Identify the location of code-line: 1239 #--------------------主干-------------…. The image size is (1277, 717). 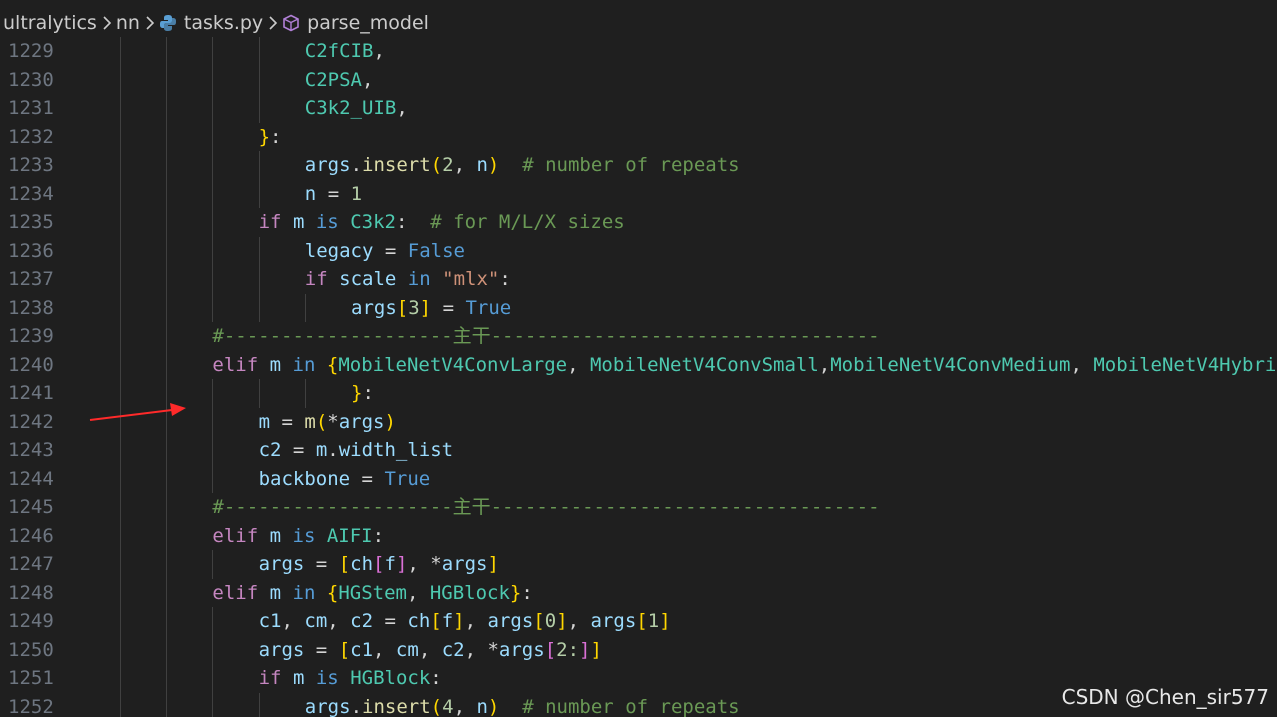
(638, 336).